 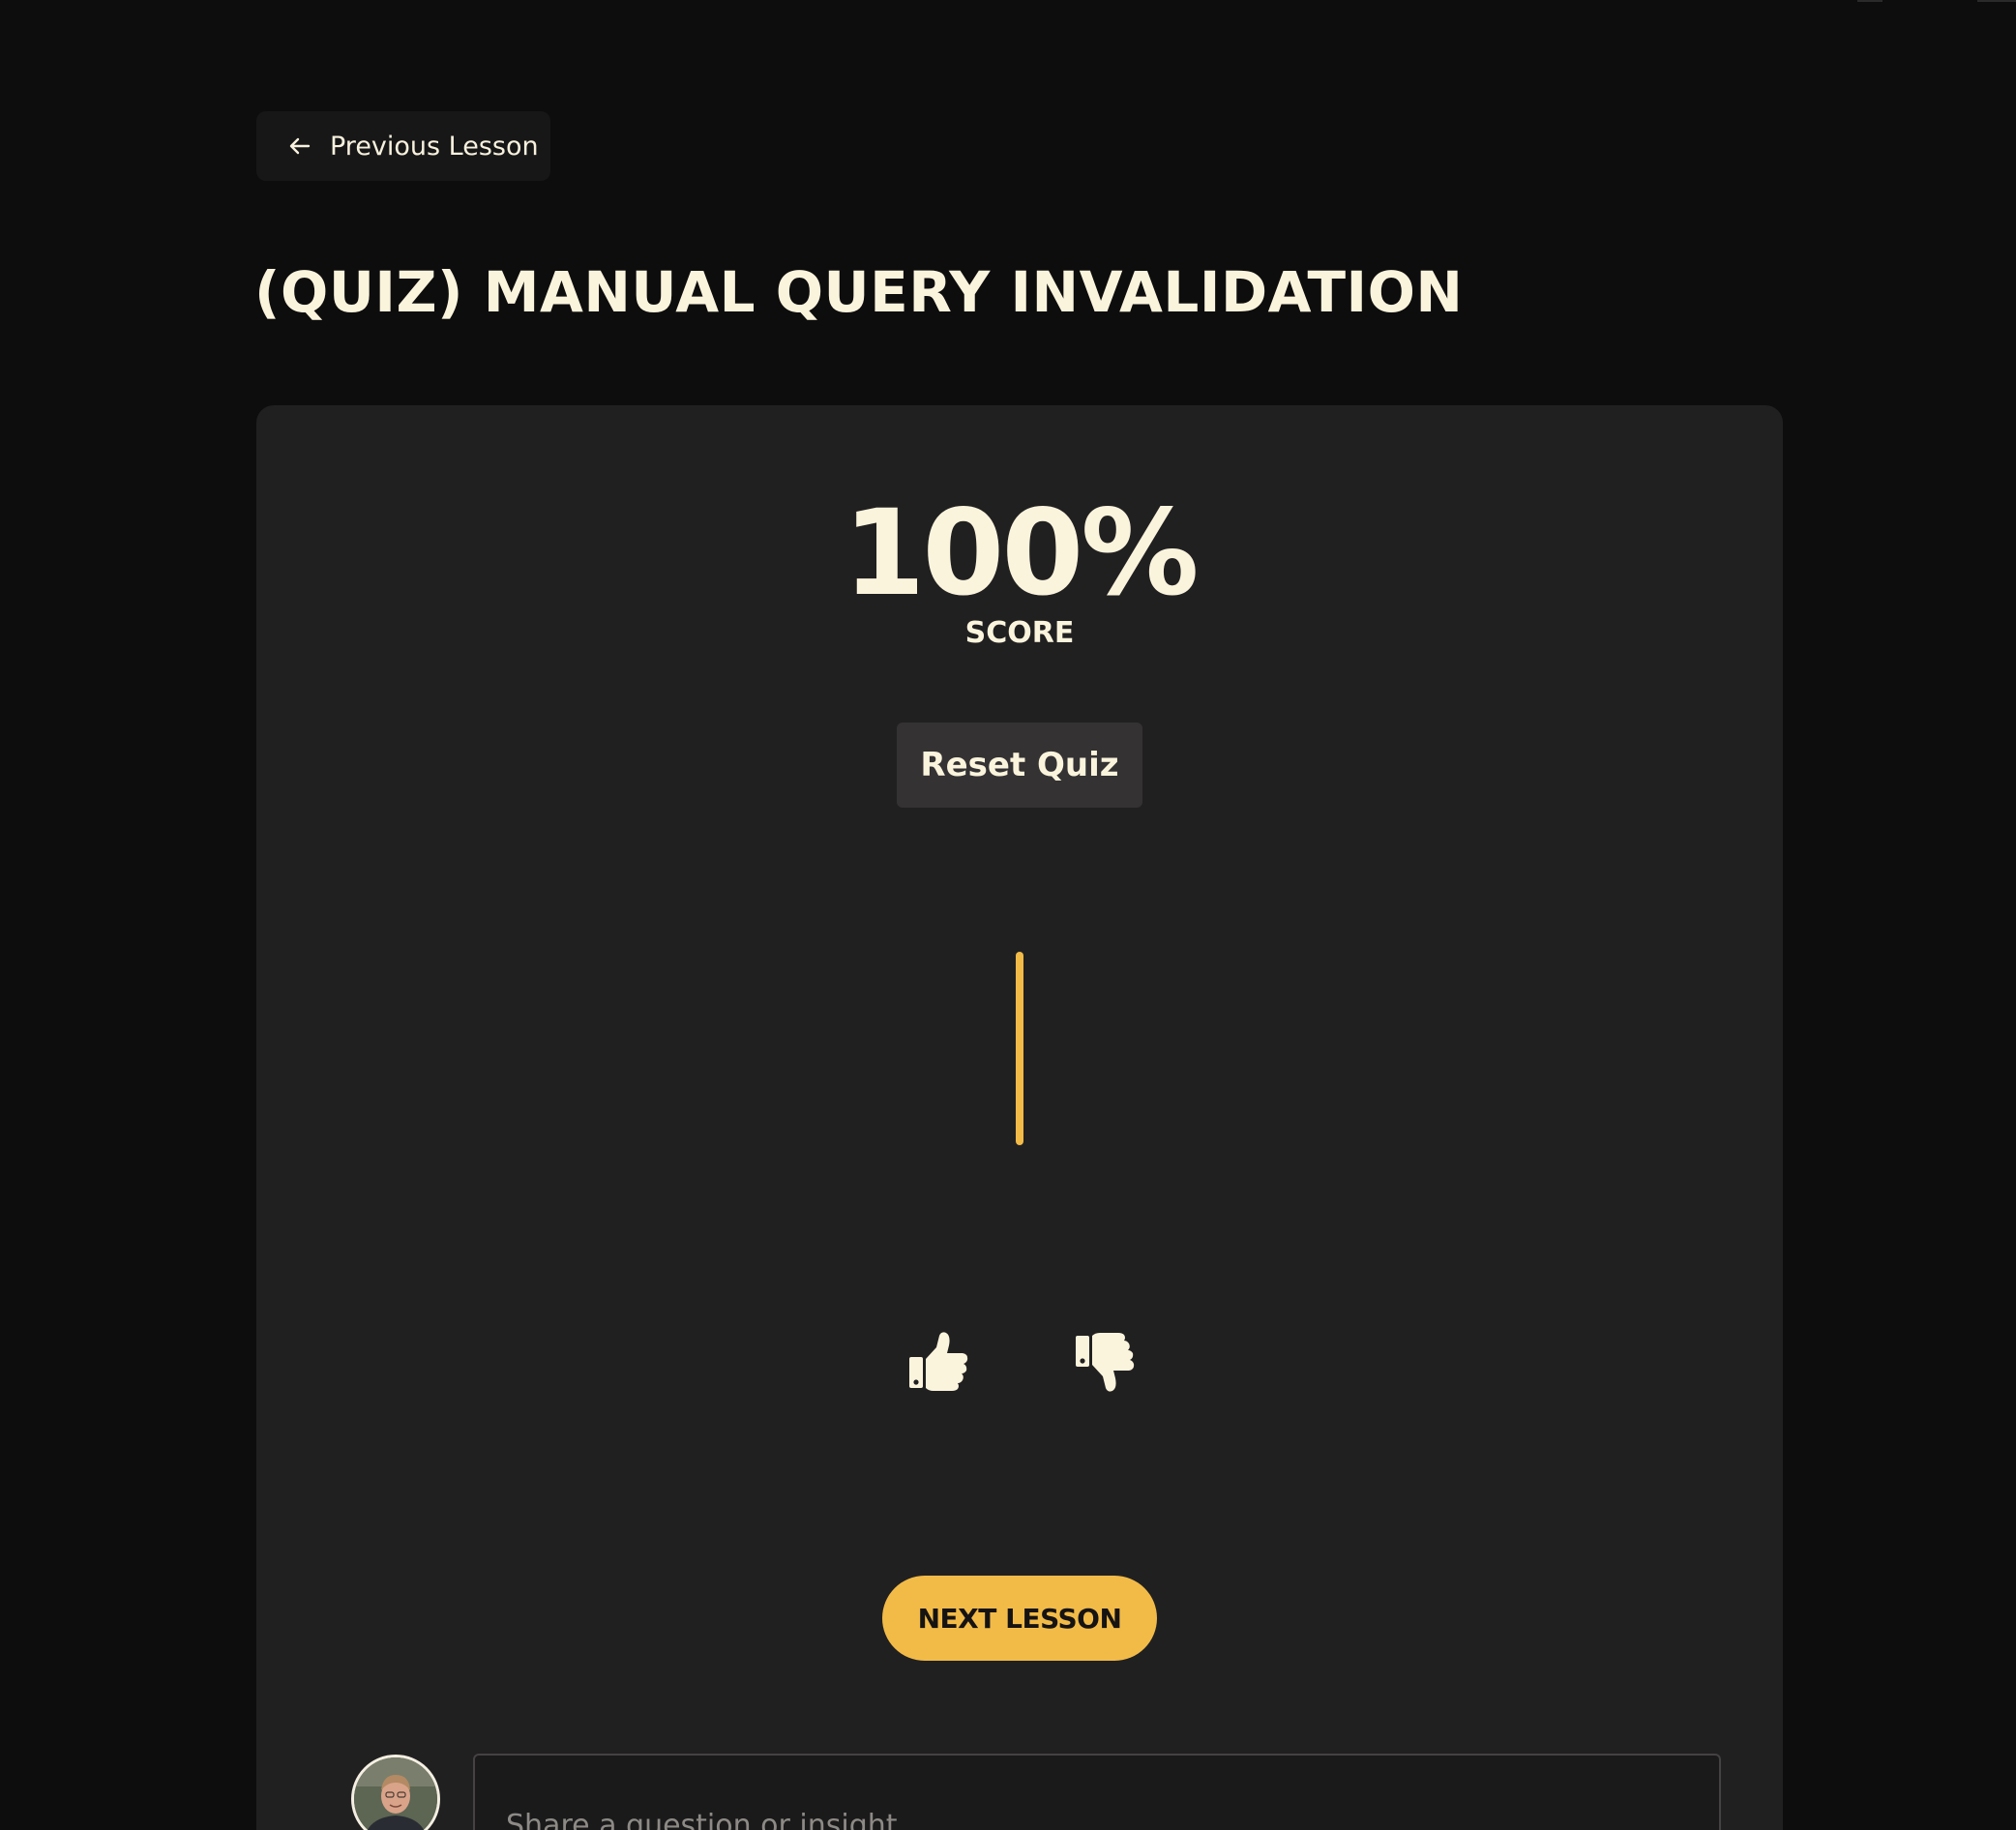 I want to click on arrow-left-icon, so click(x=300, y=146).